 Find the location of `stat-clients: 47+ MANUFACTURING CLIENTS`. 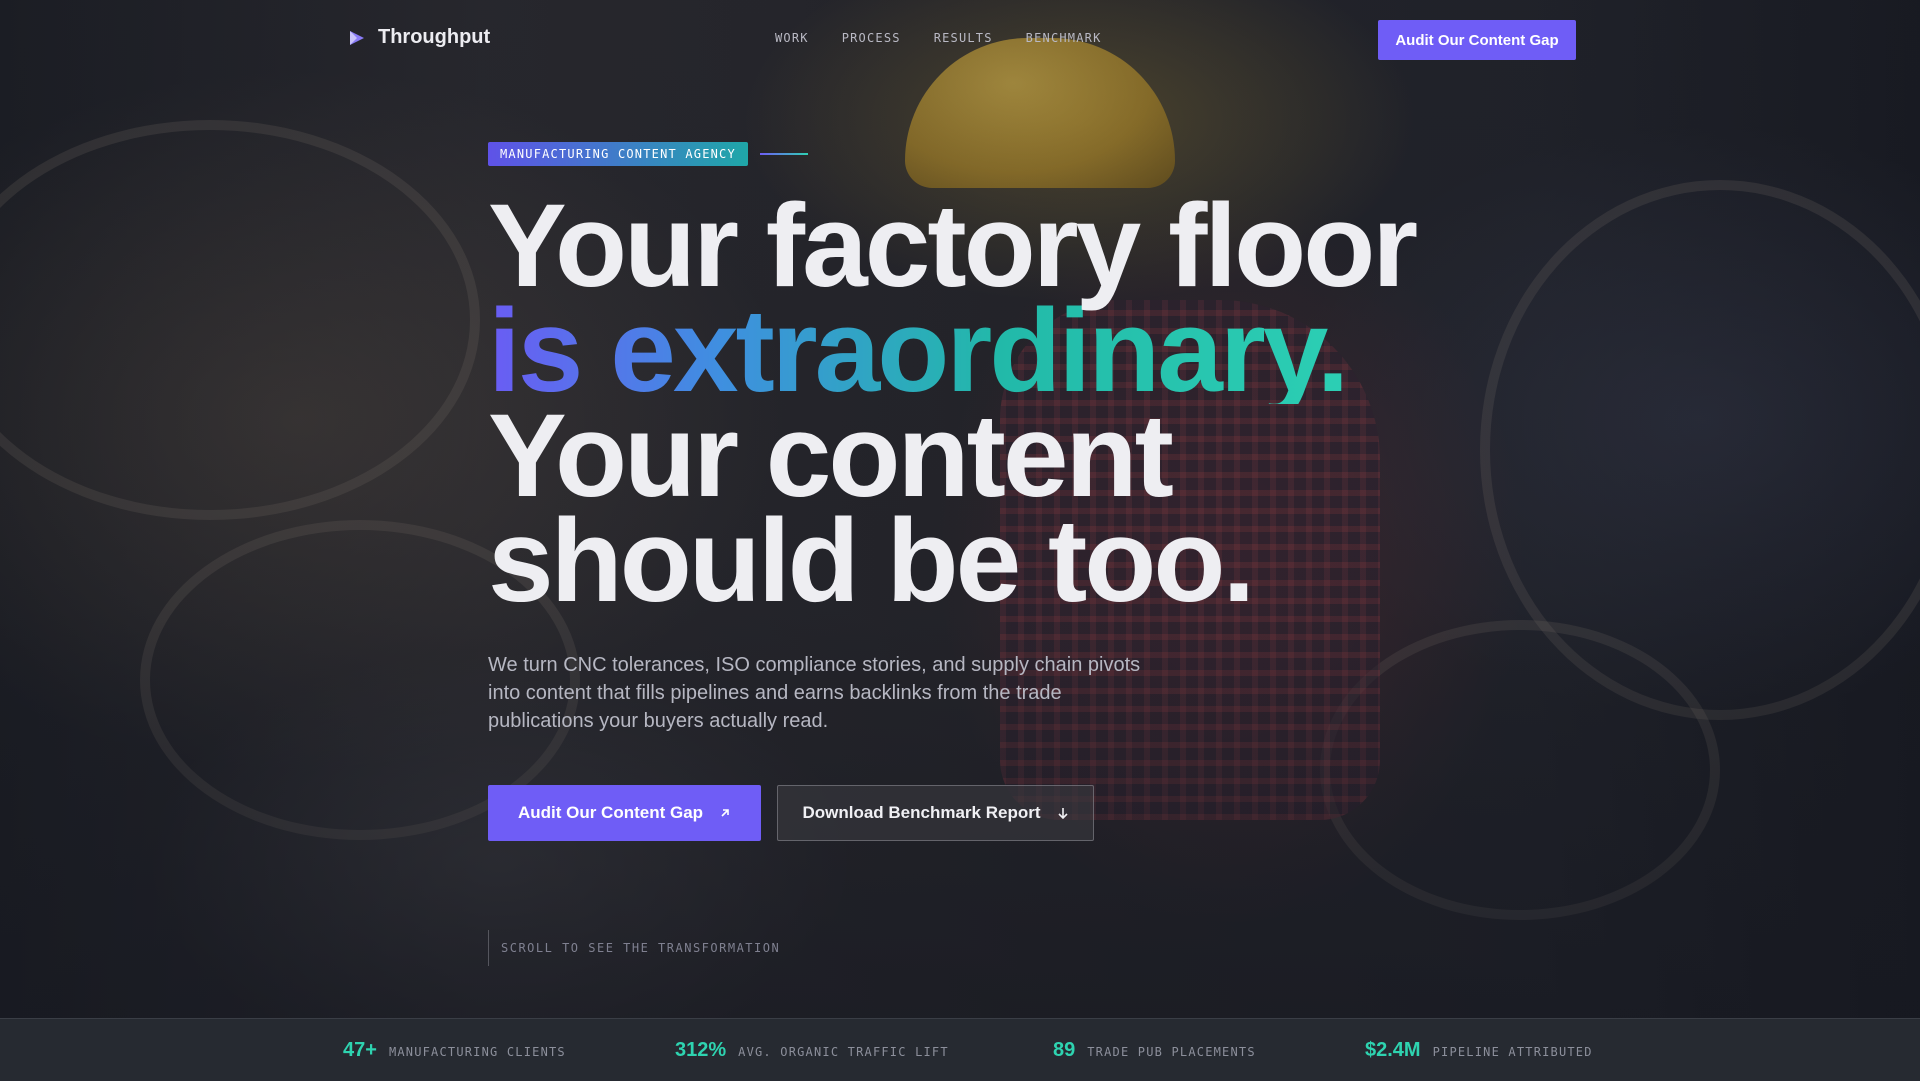

stat-clients: 47+ MANUFACTURING CLIENTS is located at coordinates (454, 1050).